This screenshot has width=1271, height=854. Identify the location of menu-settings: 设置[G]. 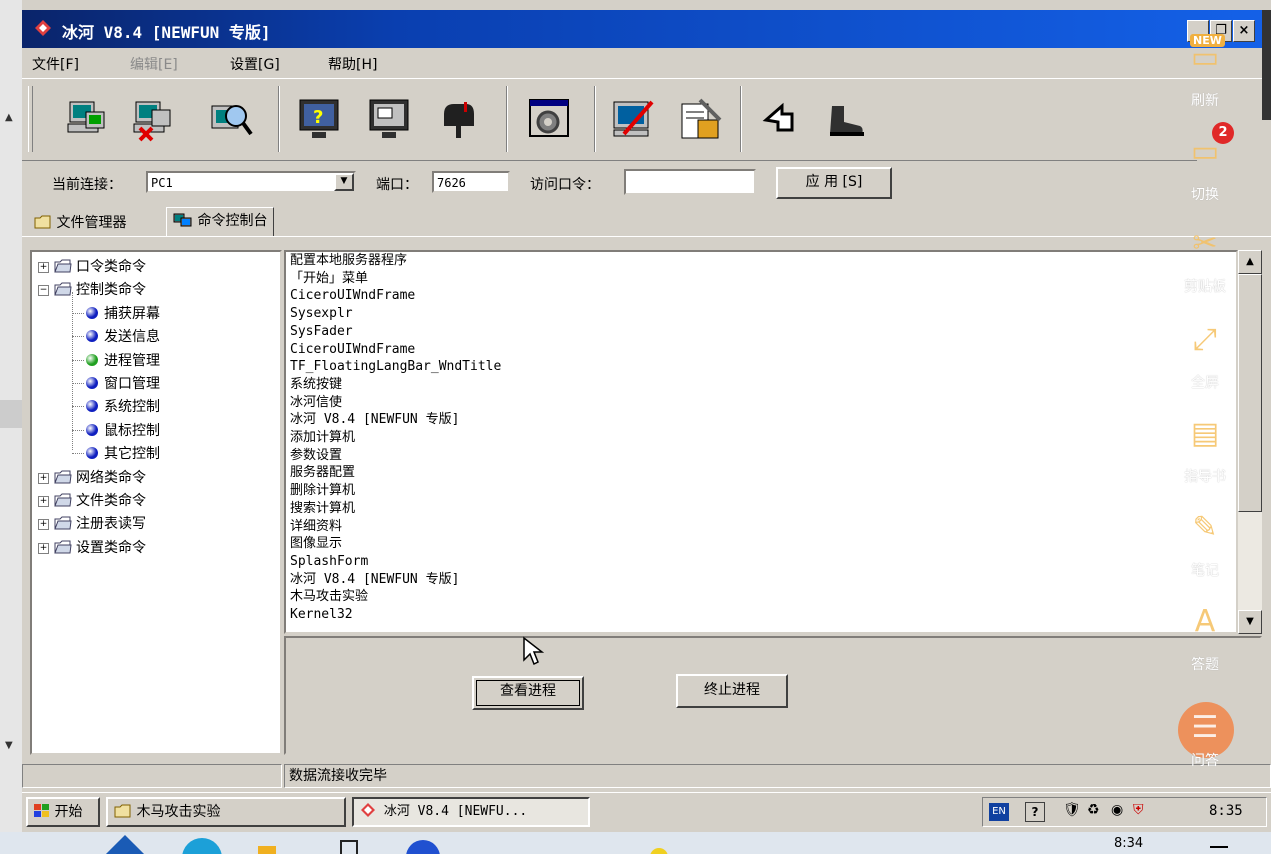
(255, 64).